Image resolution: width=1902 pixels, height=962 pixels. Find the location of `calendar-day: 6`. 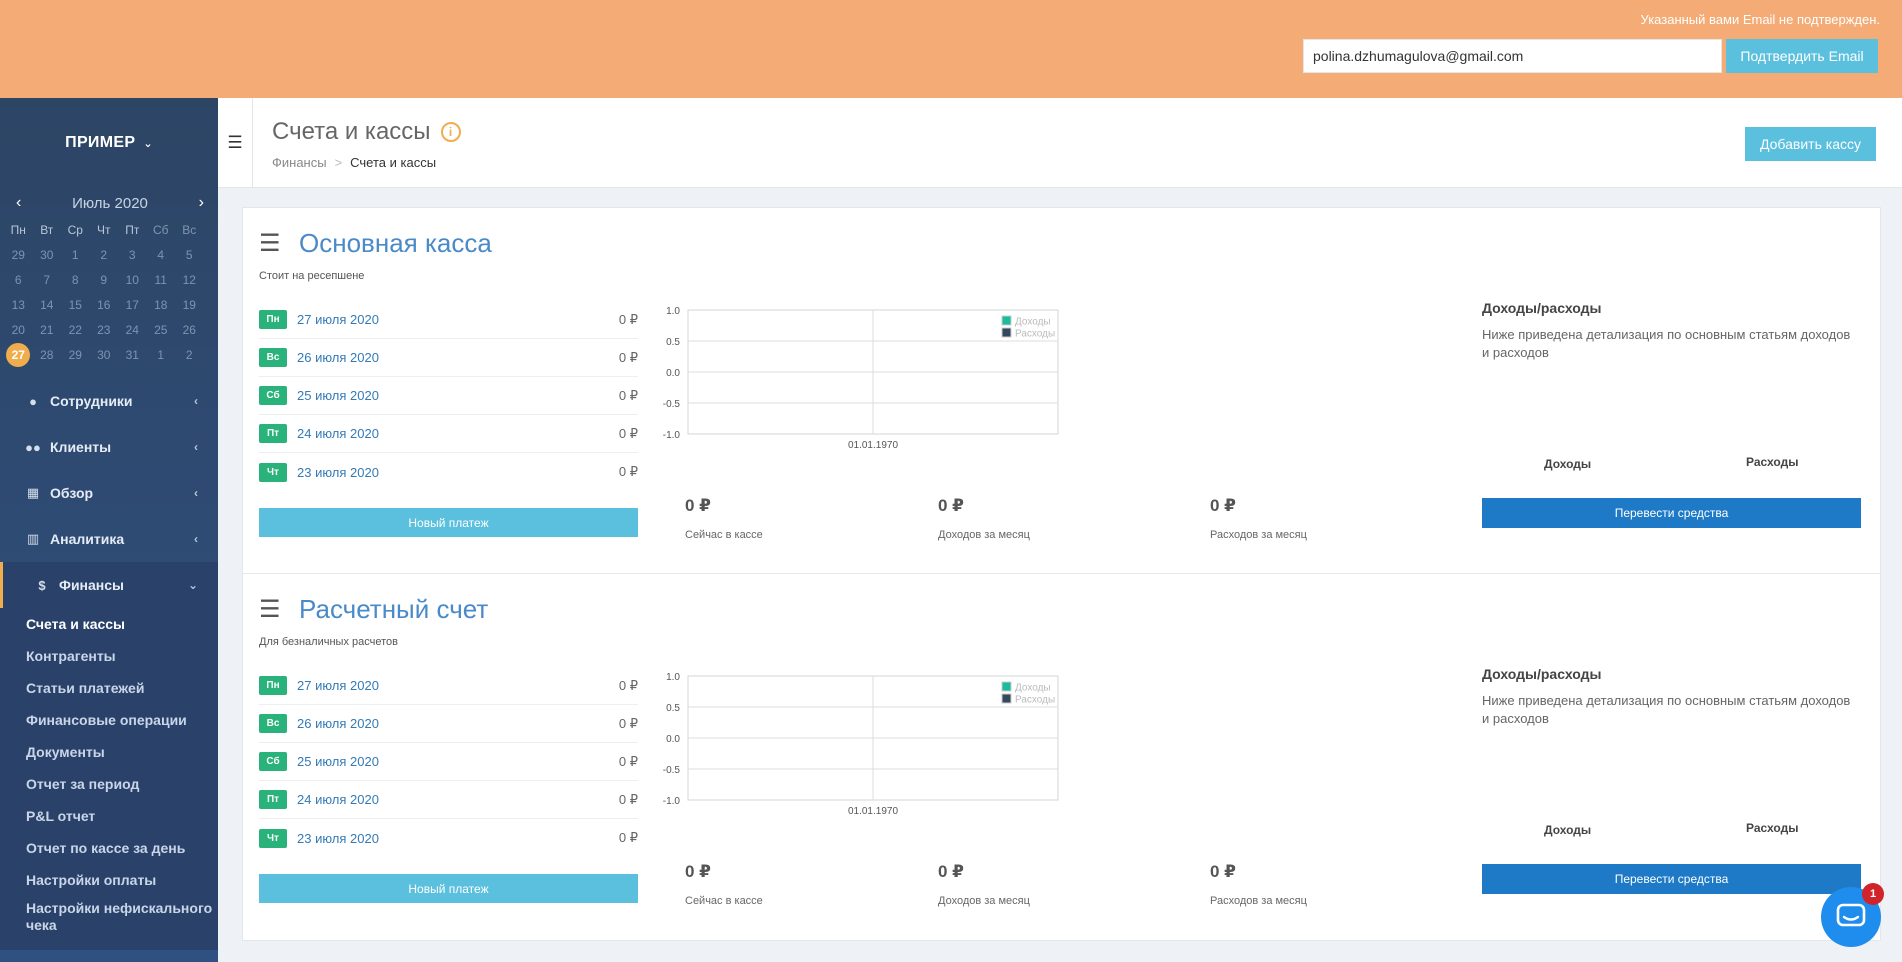

calendar-day: 6 is located at coordinates (18, 280).